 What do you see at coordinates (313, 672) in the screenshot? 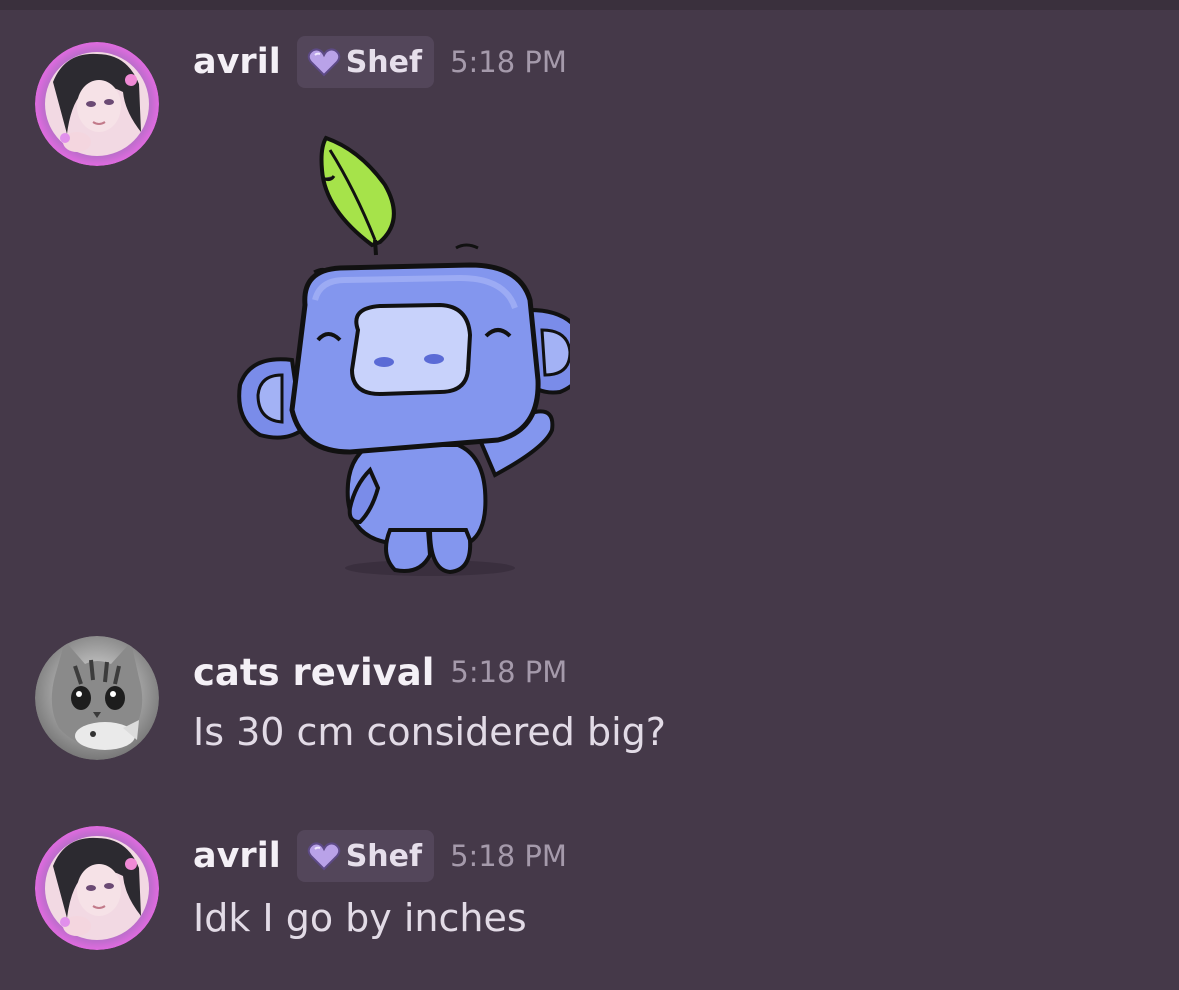
I see `username: cats revival` at bounding box center [313, 672].